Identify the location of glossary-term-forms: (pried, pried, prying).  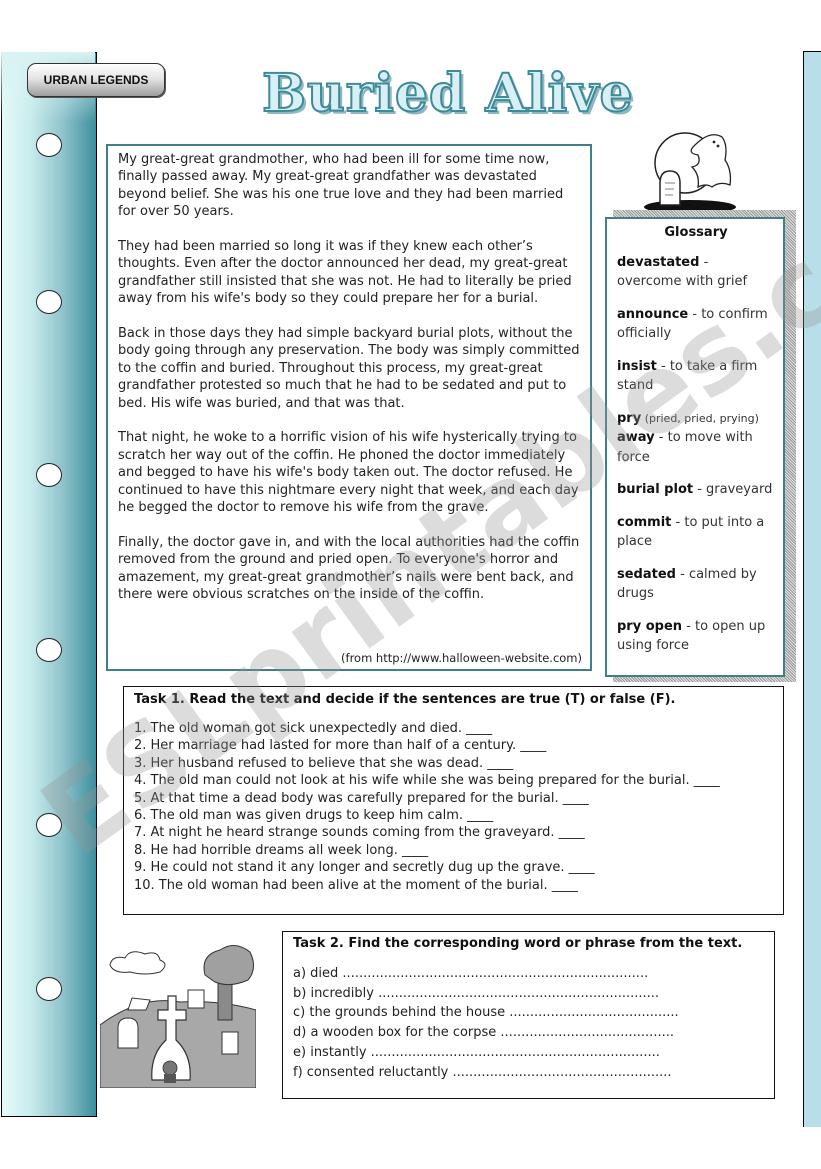
(700, 418).